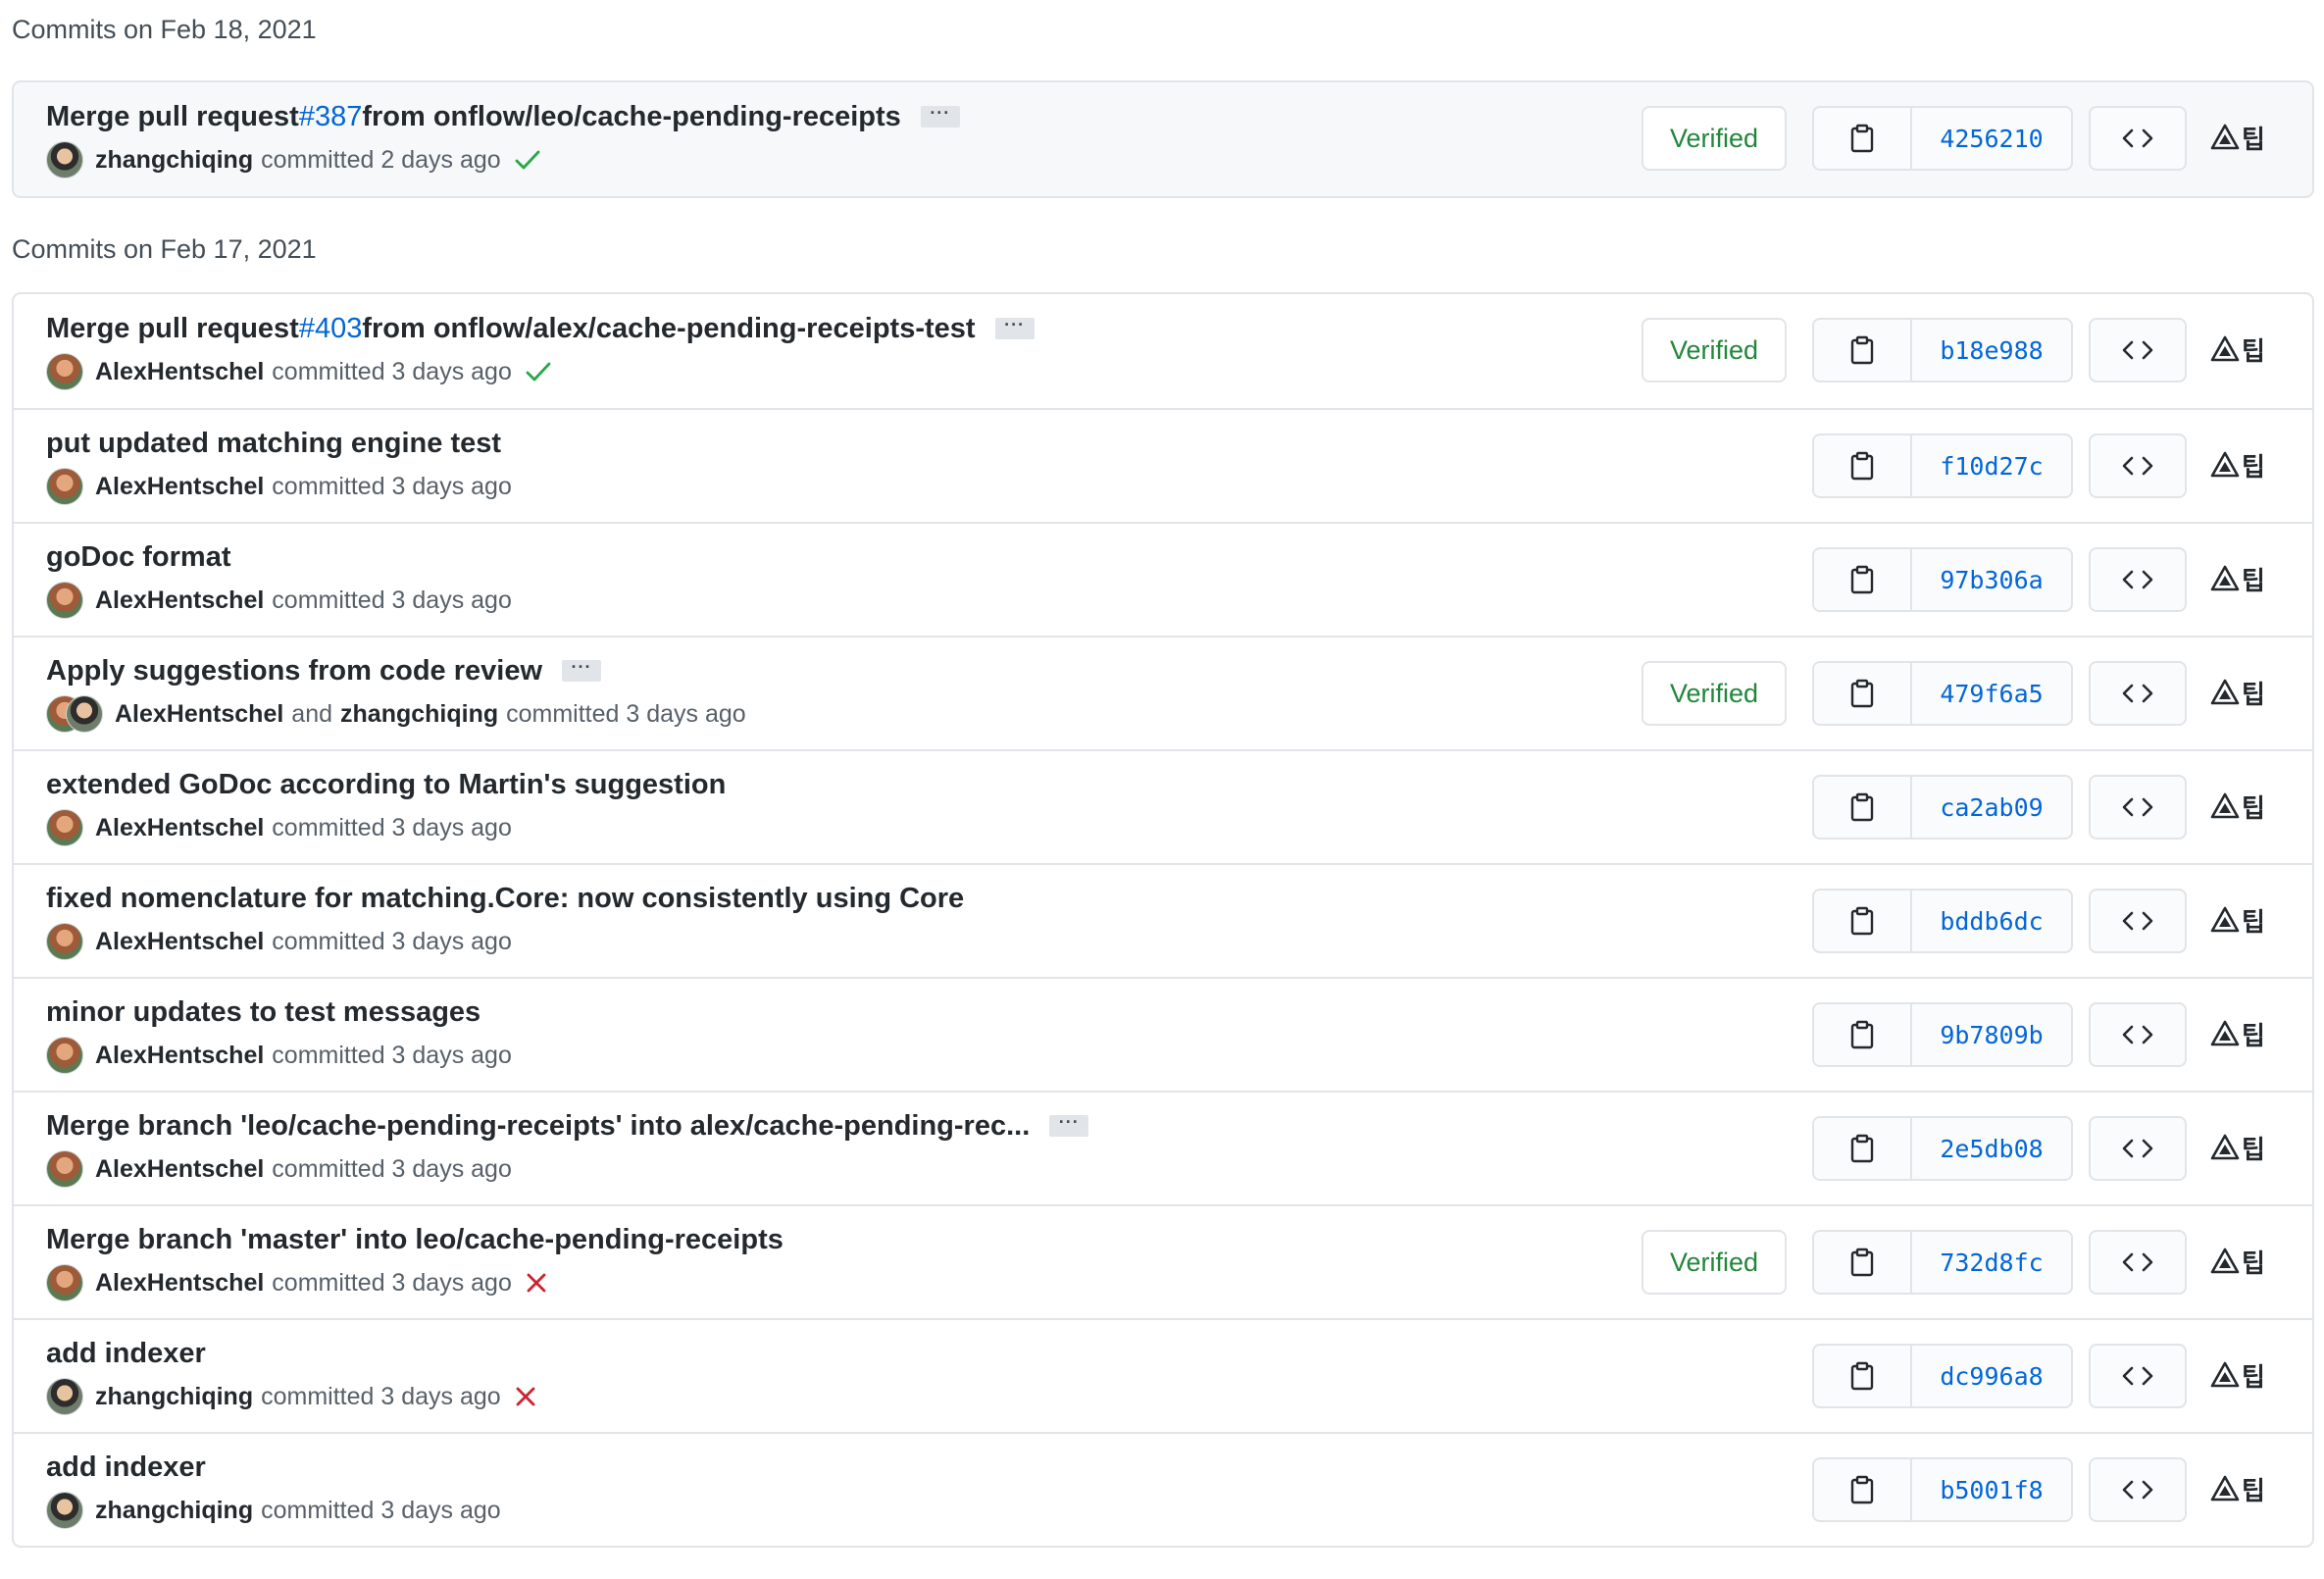 This screenshot has height=1579, width=2324. Describe the element at coordinates (139, 558) in the screenshot. I see `commit-message: goDoc format` at that location.